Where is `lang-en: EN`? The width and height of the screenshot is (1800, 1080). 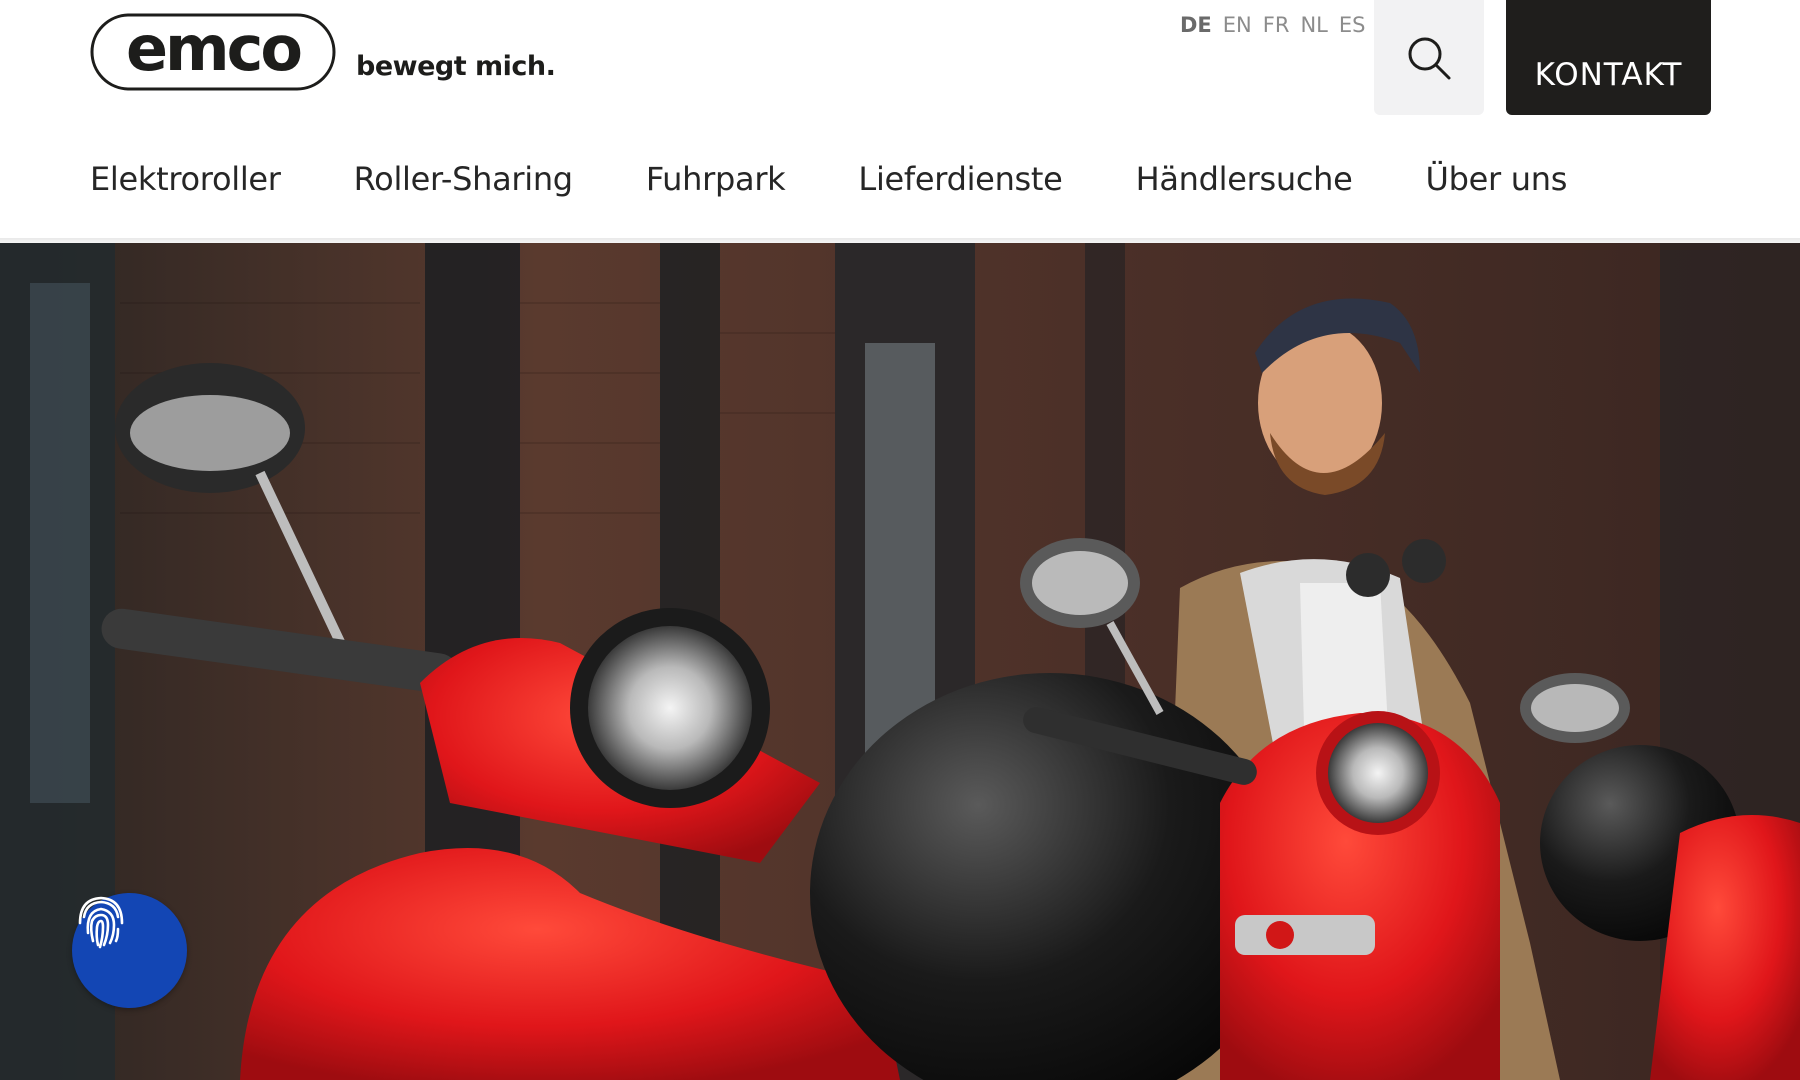
lang-en: EN is located at coordinates (1237, 25).